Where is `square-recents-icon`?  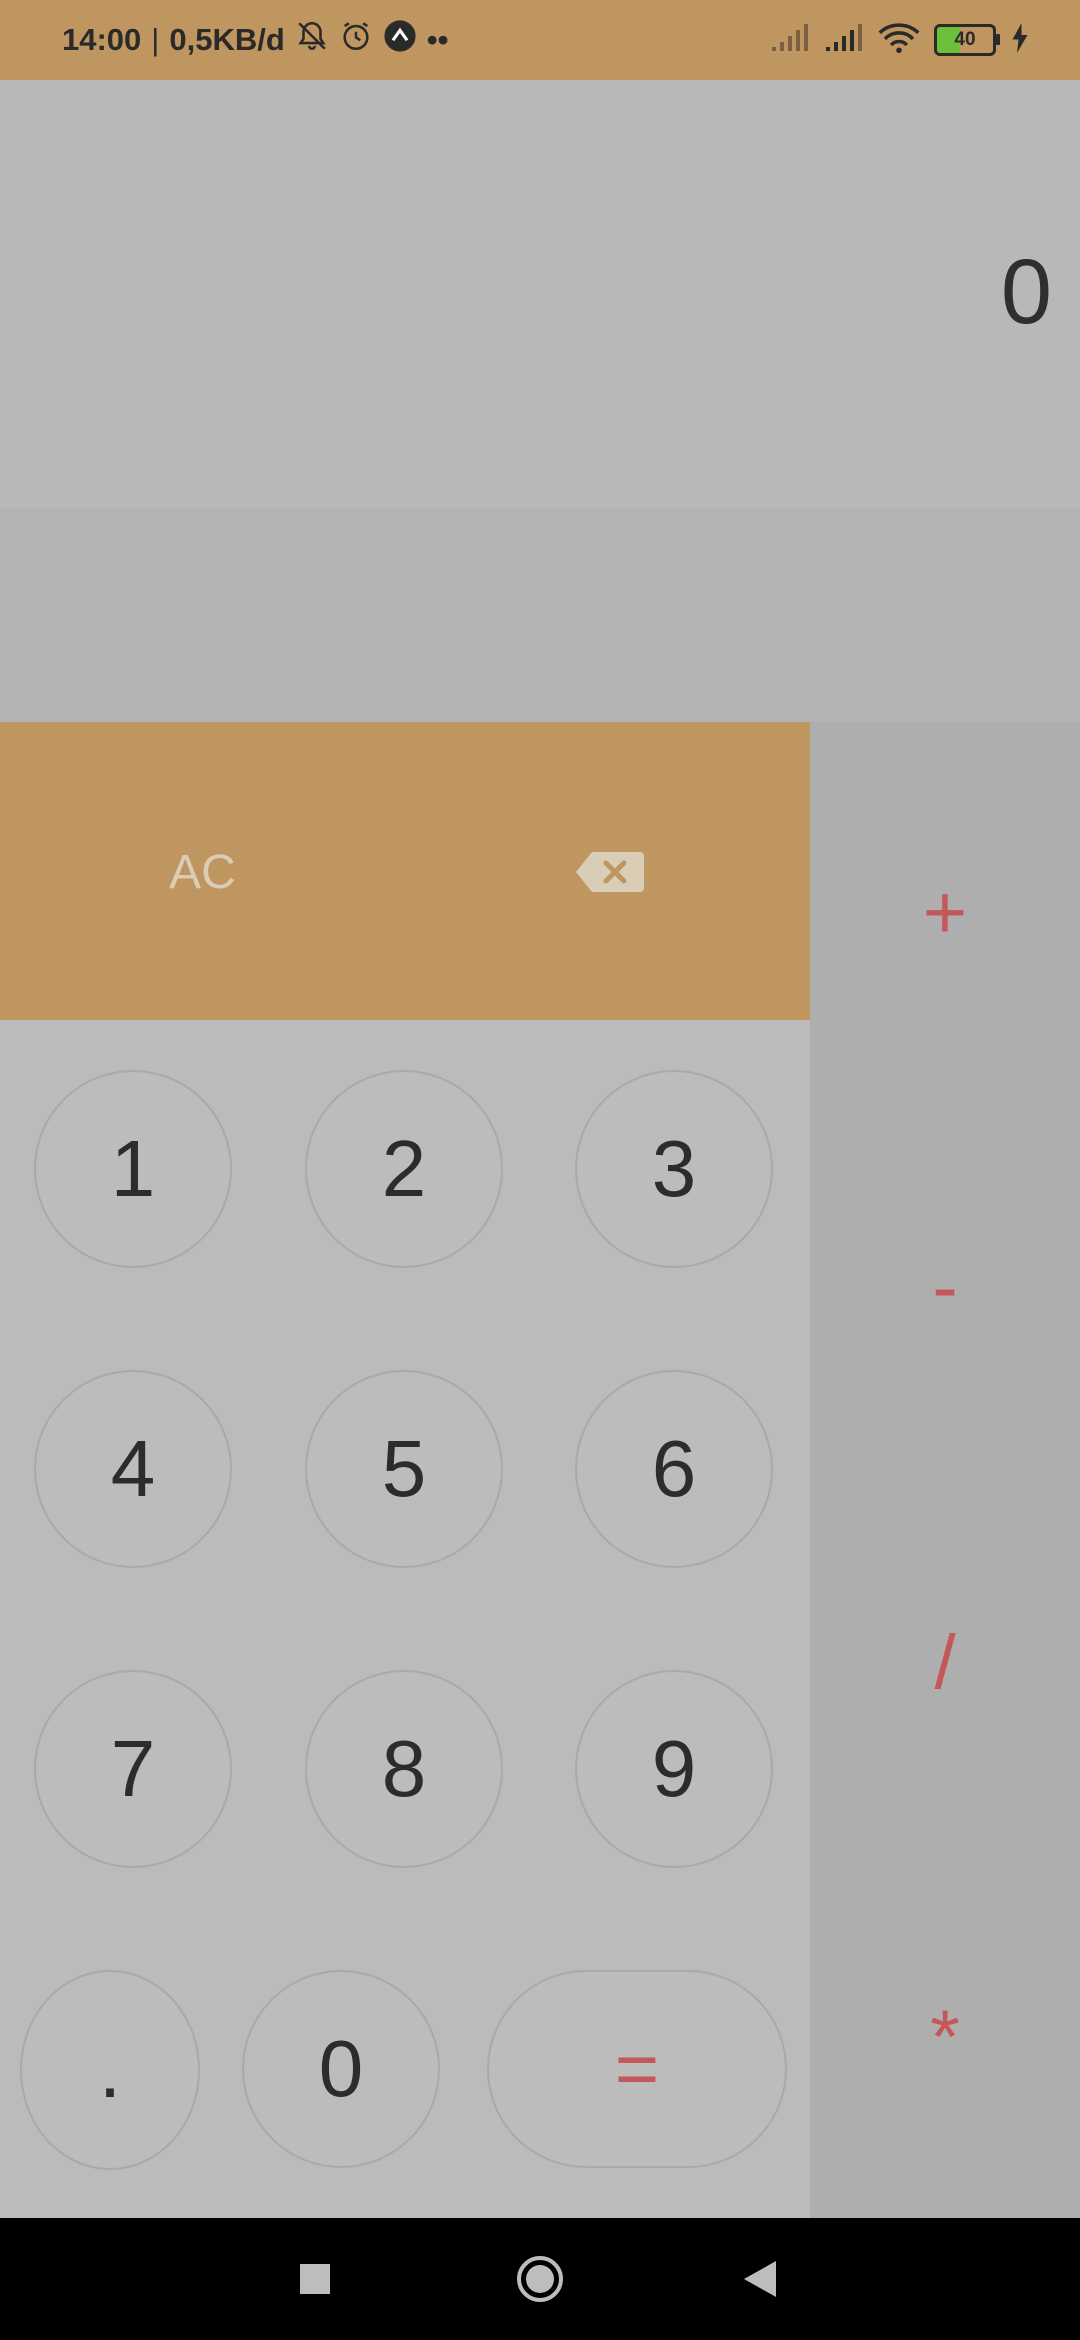 square-recents-icon is located at coordinates (315, 2279).